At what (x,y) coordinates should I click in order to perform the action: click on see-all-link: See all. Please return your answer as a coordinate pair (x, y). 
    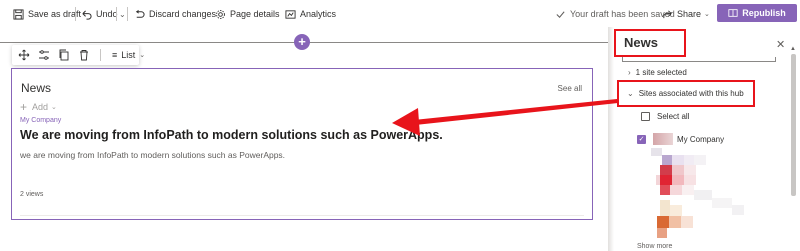
    Looking at the image, I should click on (570, 88).